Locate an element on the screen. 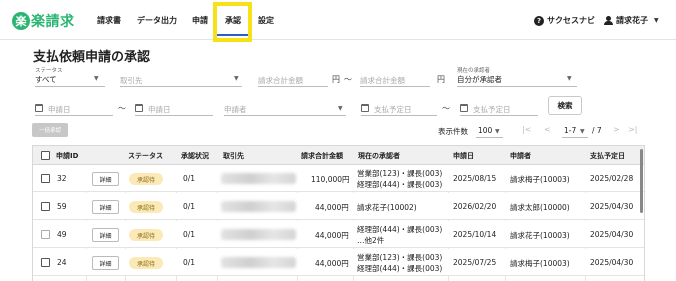  status-value: すべて is located at coordinates (46, 79).